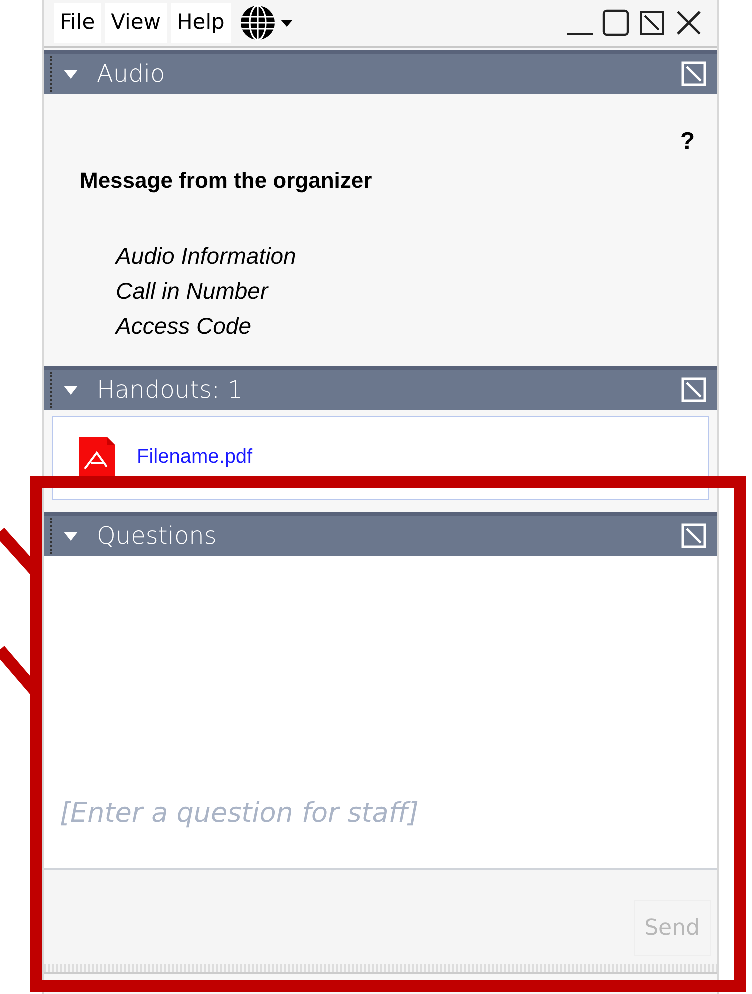 This screenshot has height=994, width=752. What do you see at coordinates (652, 23) in the screenshot?
I see `popout-icon` at bounding box center [652, 23].